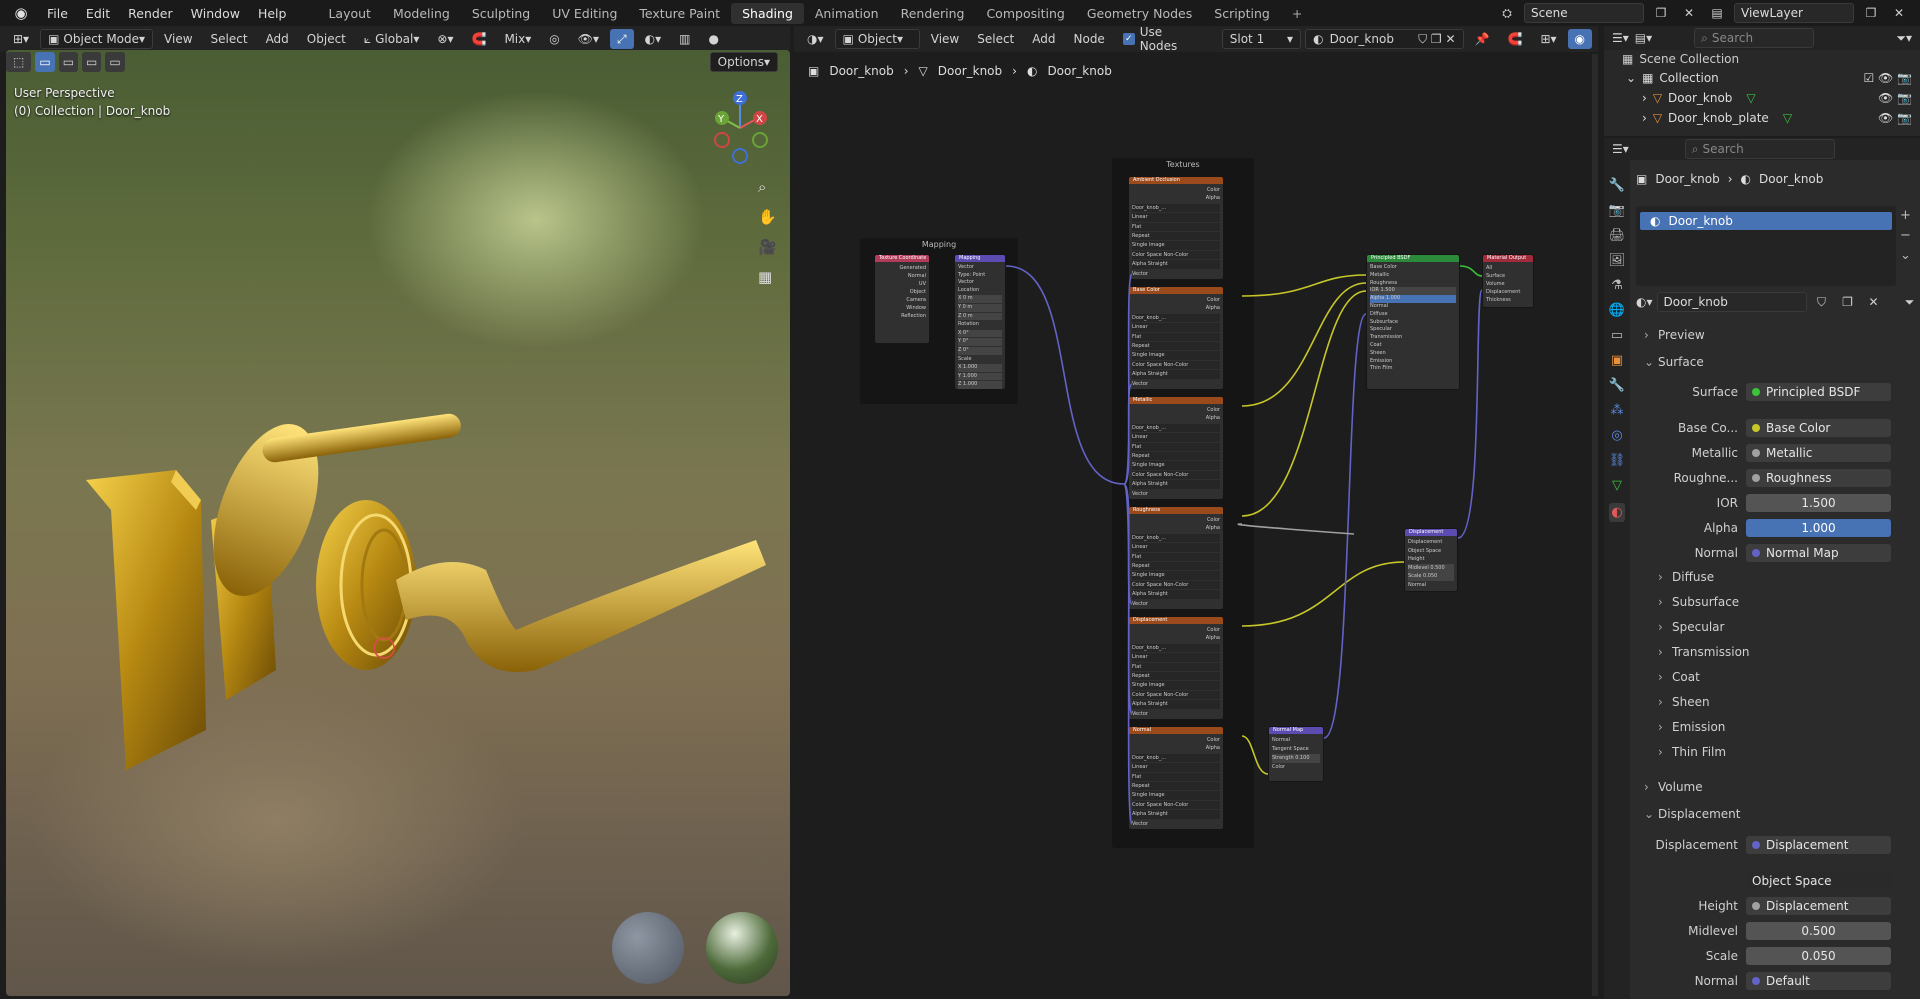 This screenshot has width=1920, height=999. What do you see at coordinates (861, 71) in the screenshot?
I see `breadcrumb-object: Door_knob` at bounding box center [861, 71].